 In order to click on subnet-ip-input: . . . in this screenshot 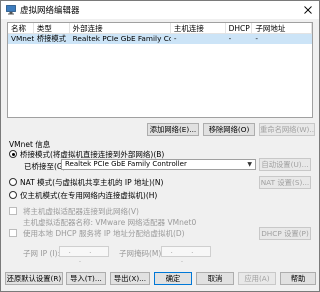, I will do `click(84, 255)`.